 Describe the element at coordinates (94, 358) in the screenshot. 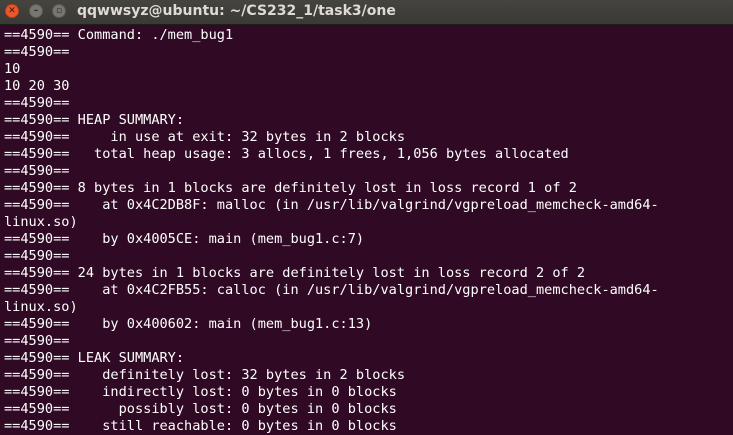

I see `terminal-line: ==4590== LEAK SUMMARY:` at that location.